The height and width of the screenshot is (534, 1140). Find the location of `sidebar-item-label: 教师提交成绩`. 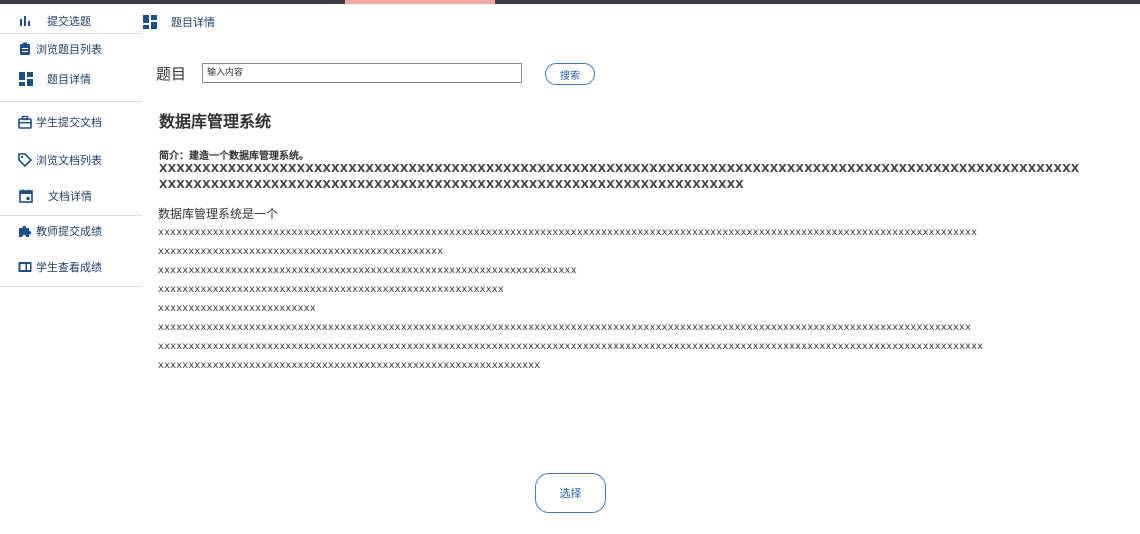

sidebar-item-label: 教师提交成绩 is located at coordinates (69, 231).